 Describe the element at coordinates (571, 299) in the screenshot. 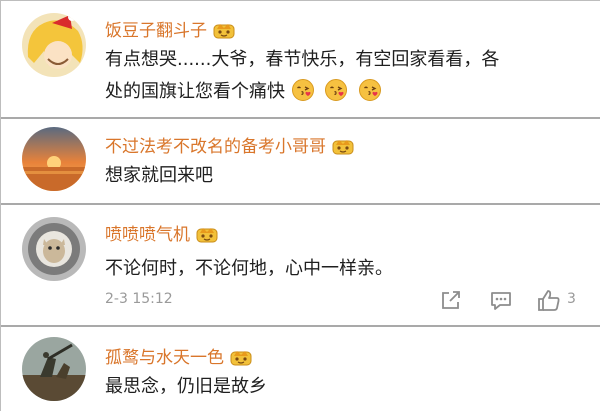

I see `like-count: 3` at that location.